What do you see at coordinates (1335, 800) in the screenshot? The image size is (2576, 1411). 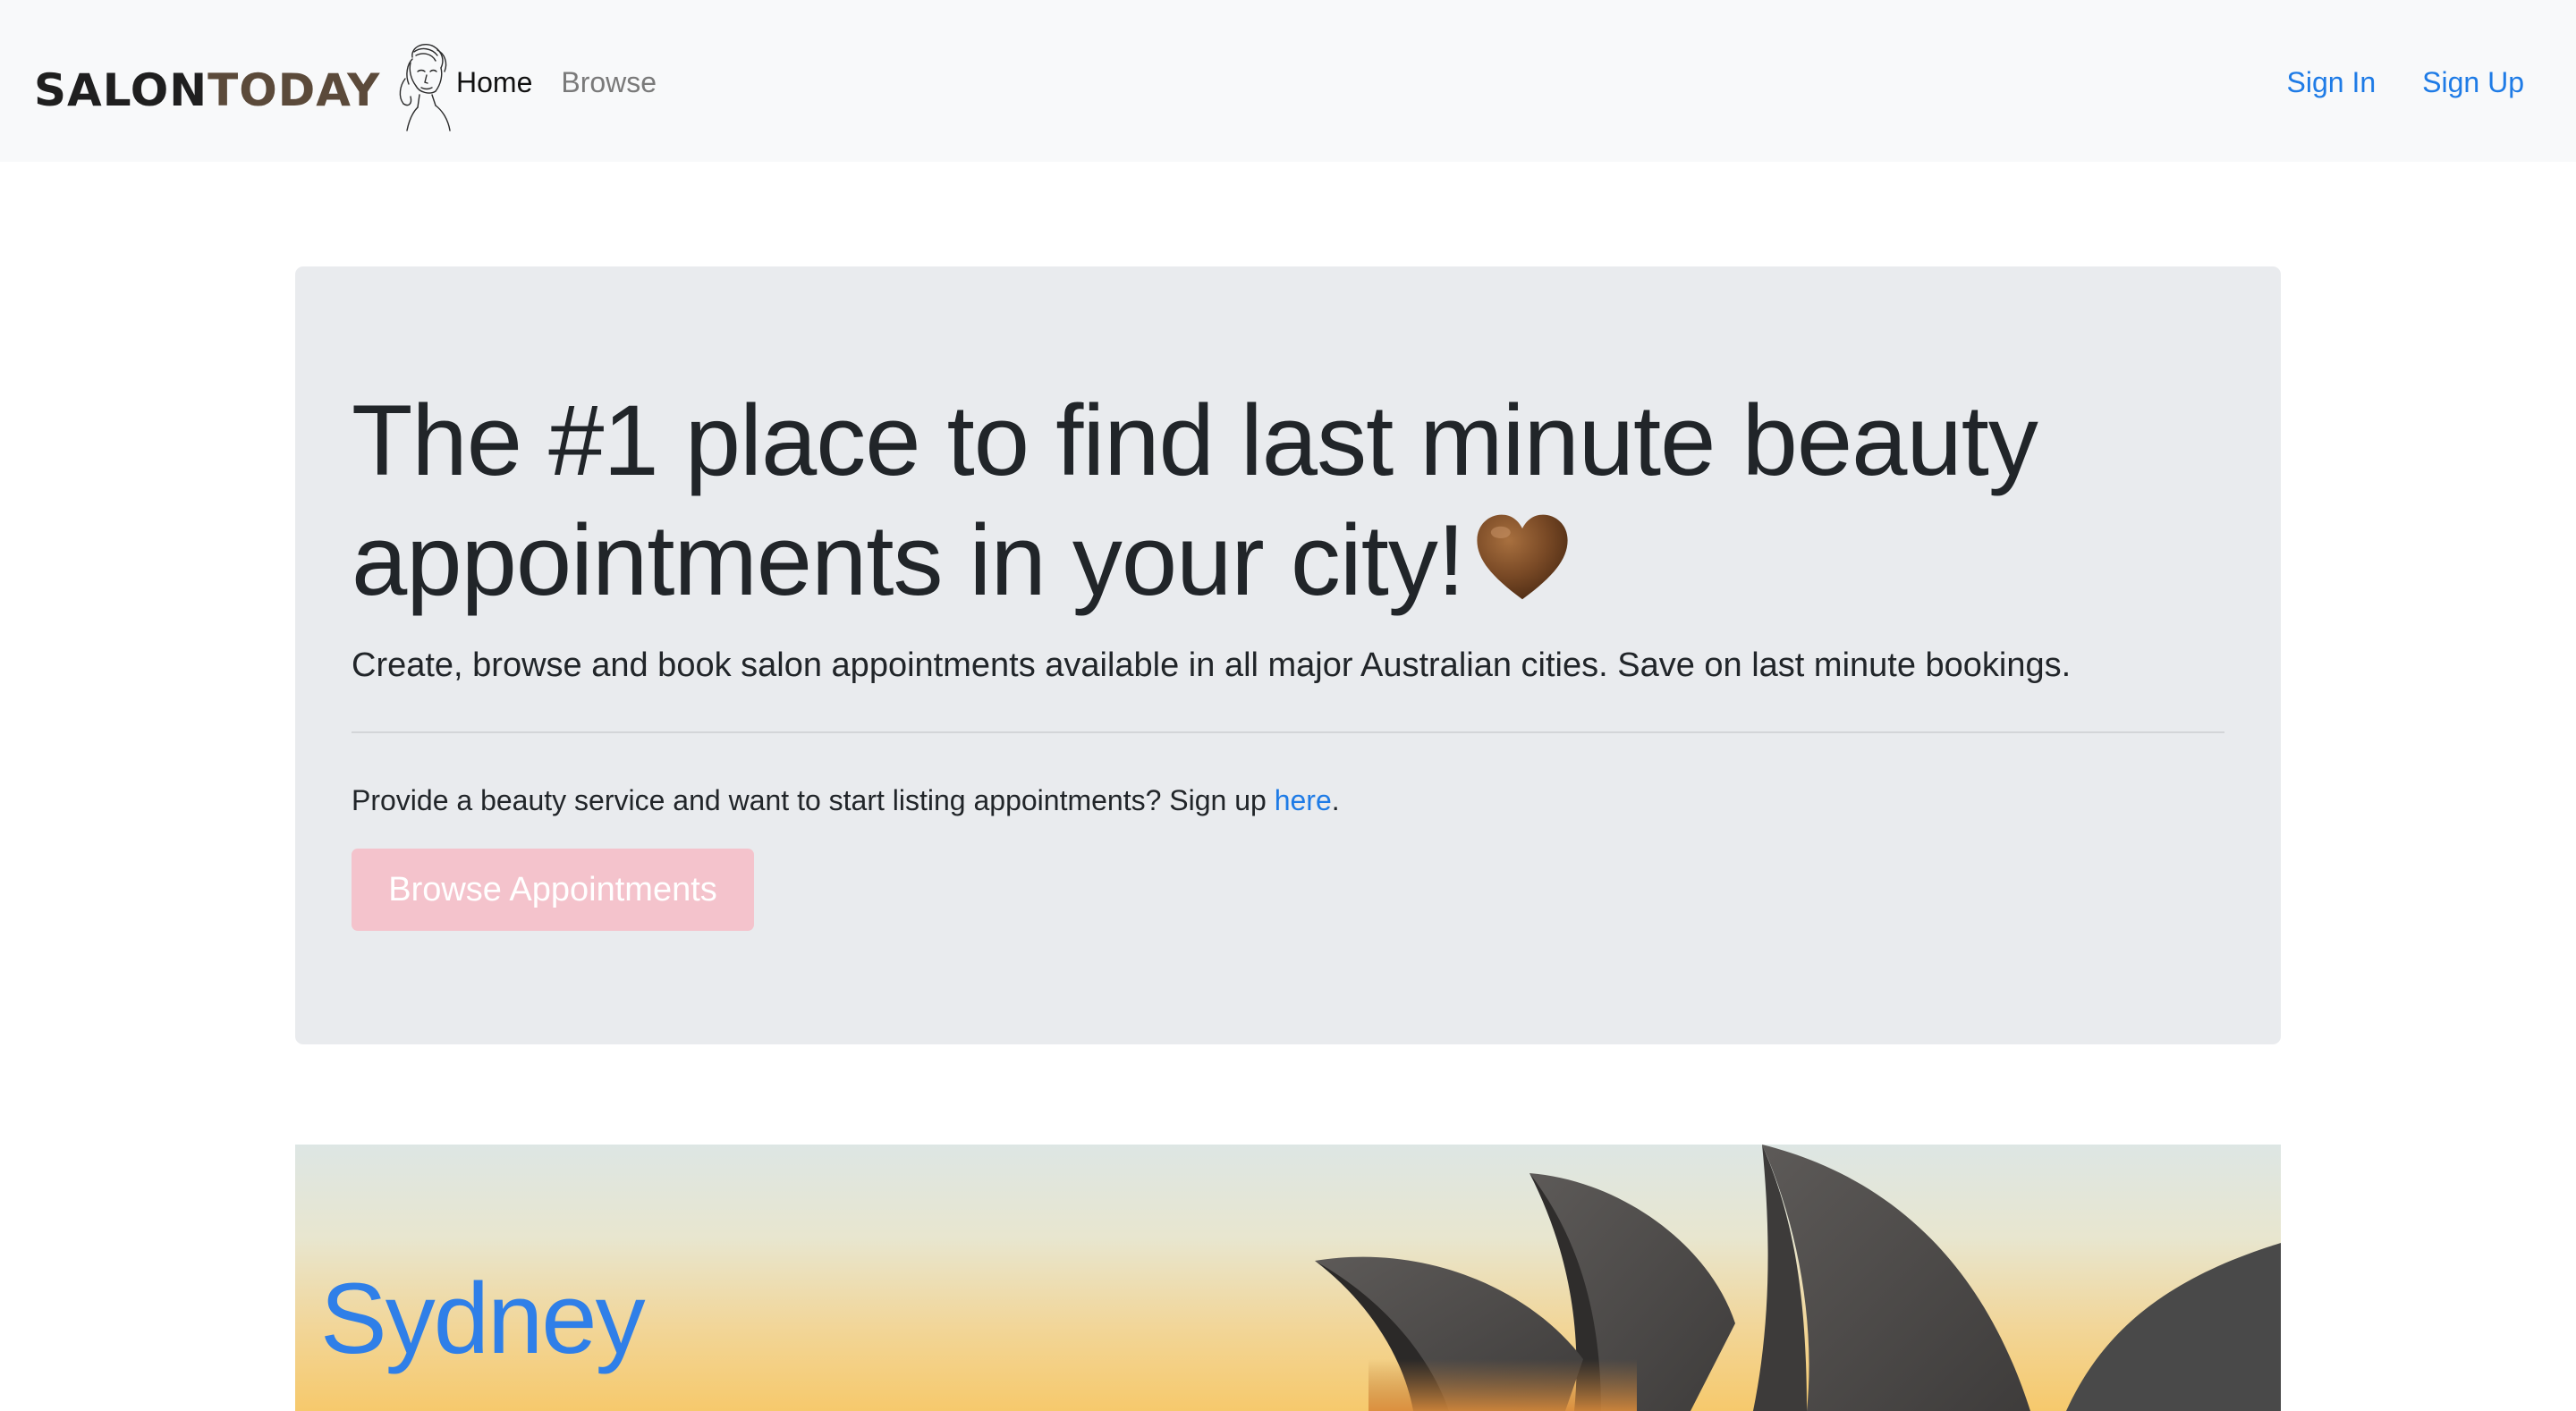 I see `provider-signup-period: .` at bounding box center [1335, 800].